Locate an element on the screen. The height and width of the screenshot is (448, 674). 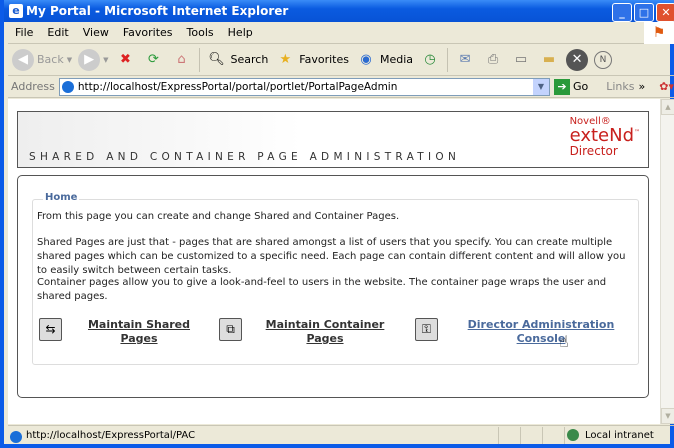
container-pages-icon: ⧉ is located at coordinates (230, 329).